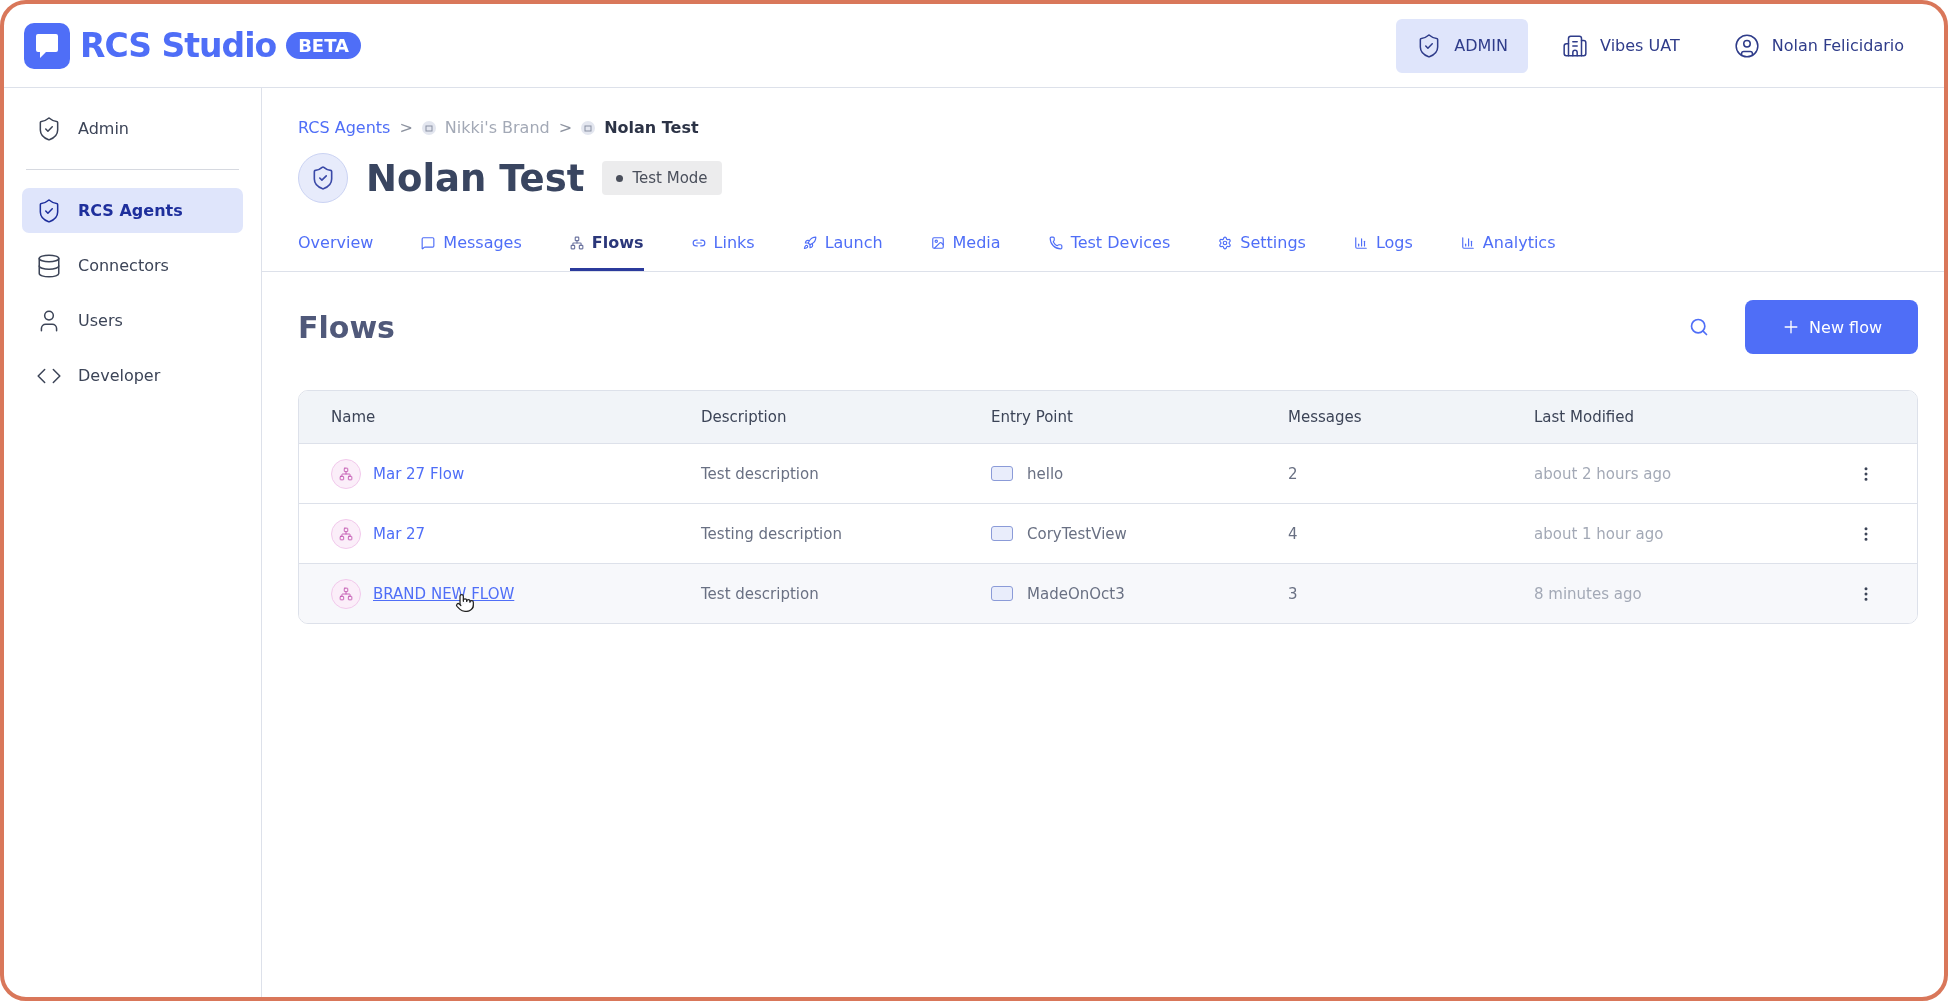 This screenshot has width=1948, height=1001. I want to click on sidebar-label: Users, so click(100, 320).